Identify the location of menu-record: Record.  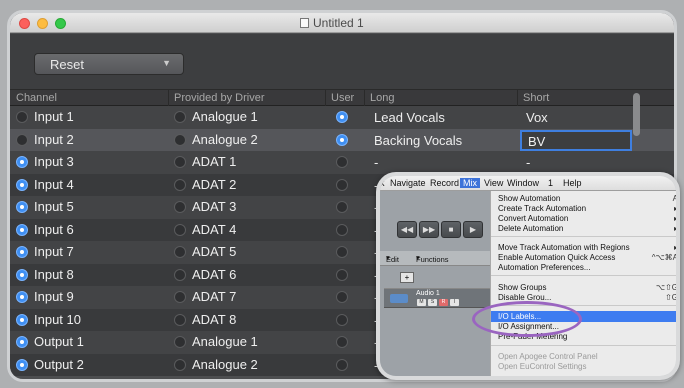
(444, 183).